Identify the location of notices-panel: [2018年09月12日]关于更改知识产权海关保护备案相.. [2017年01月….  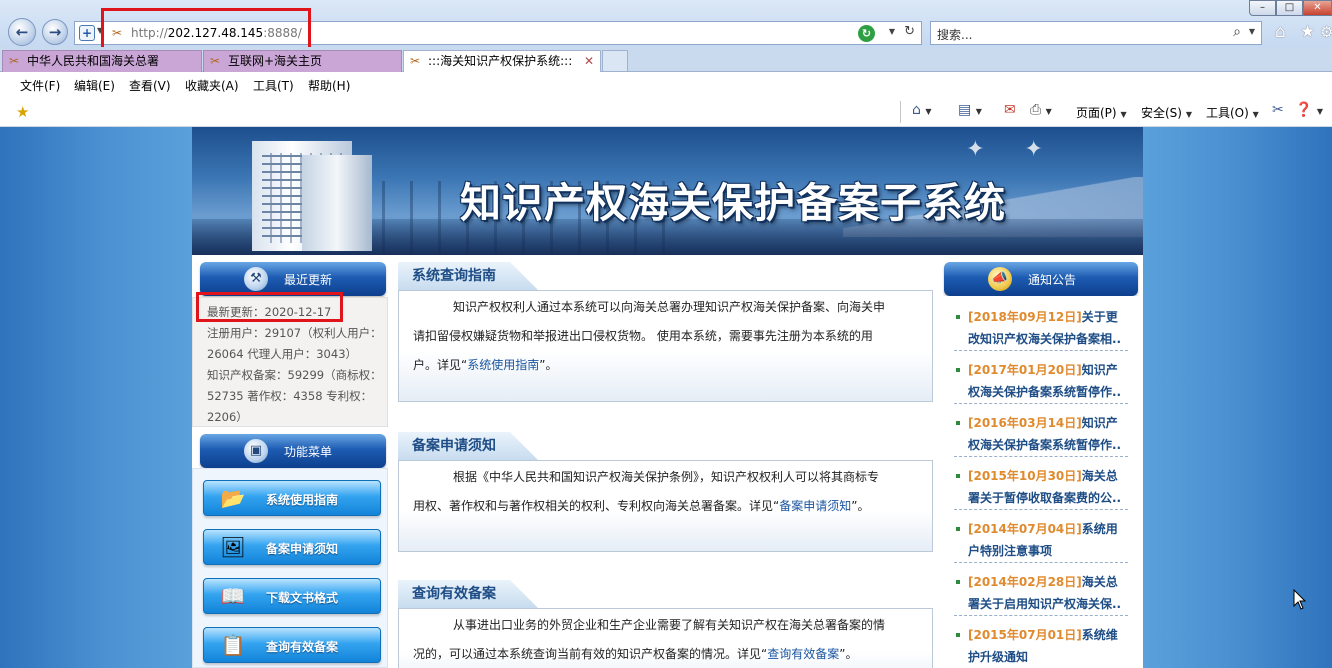
(1042, 482).